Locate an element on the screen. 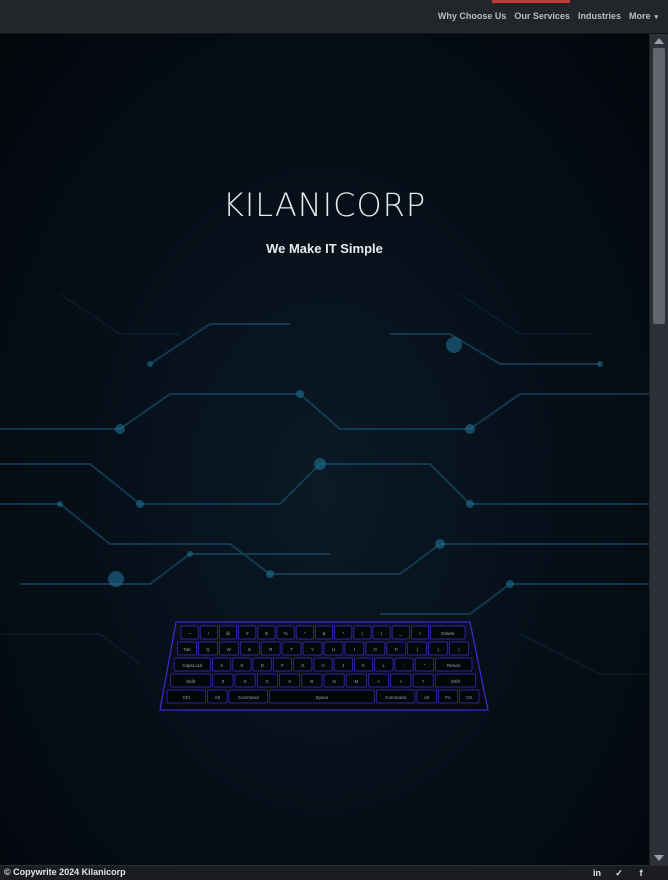  keyboard-key-label: Z is located at coordinates (223, 681).